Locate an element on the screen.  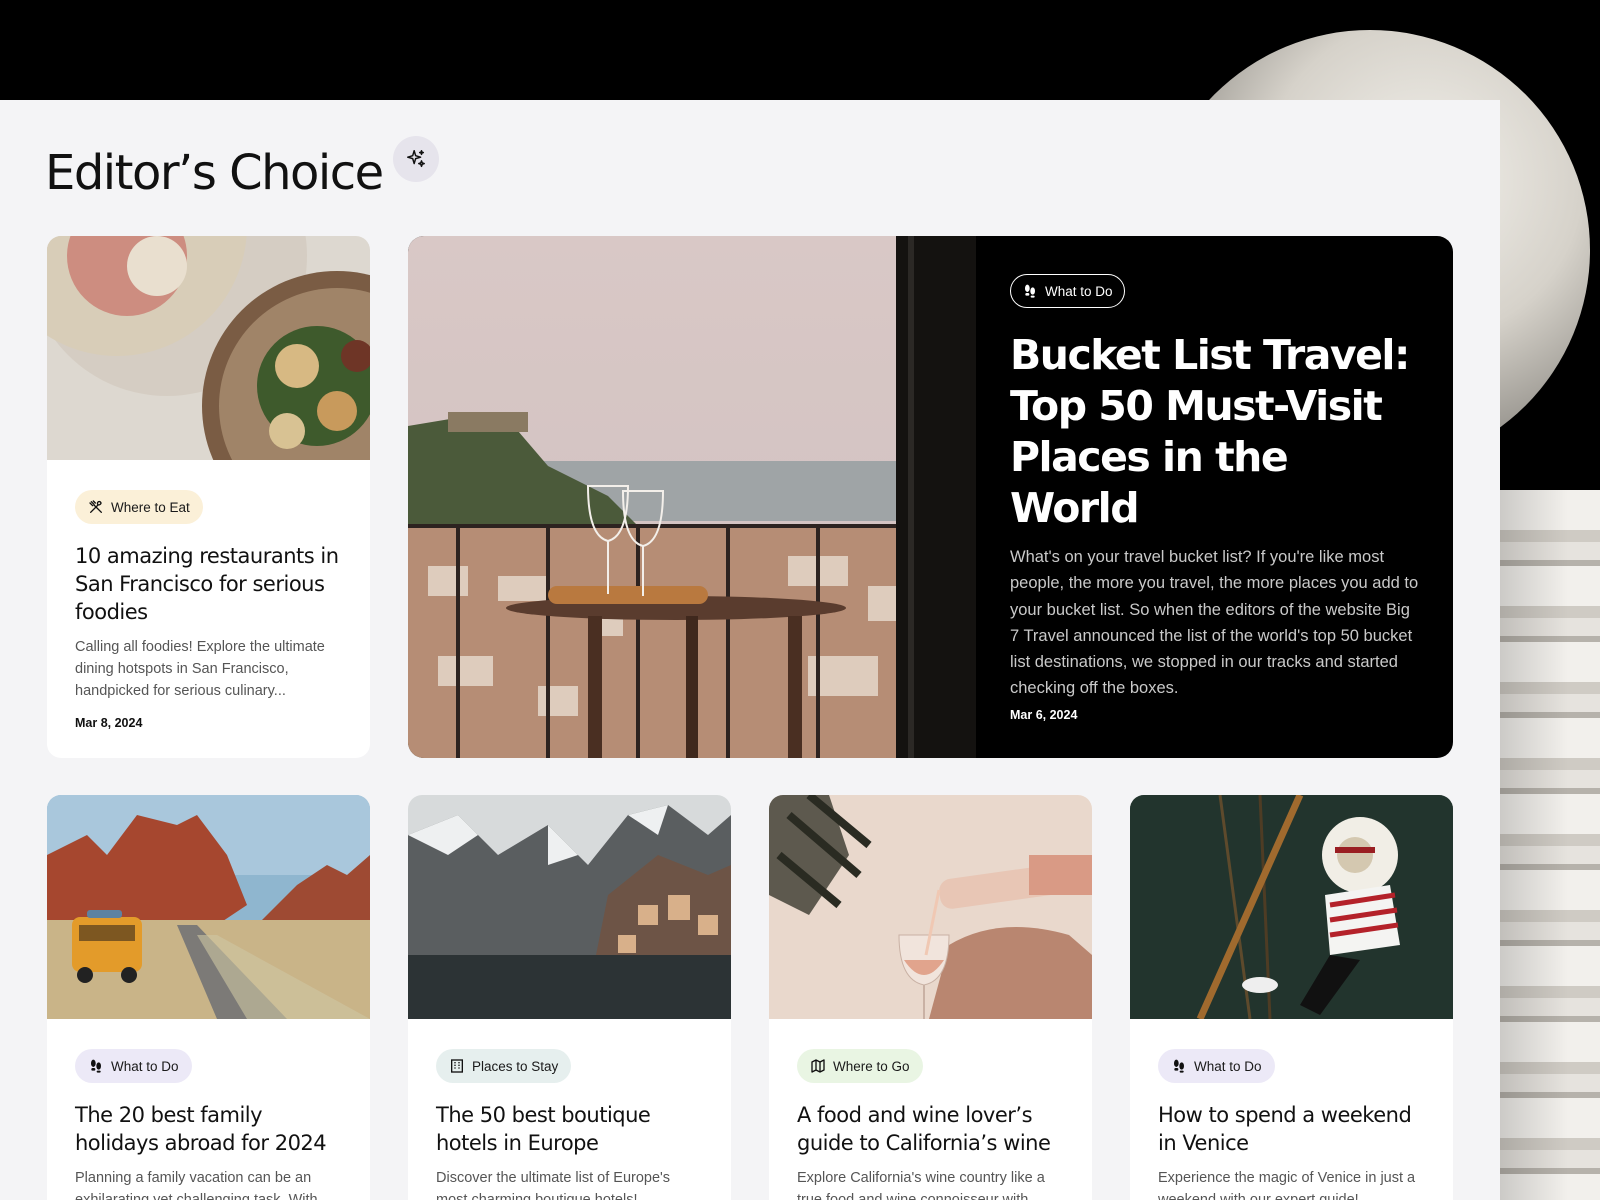
category-tag-label: Where to Eat is located at coordinates (150, 507).